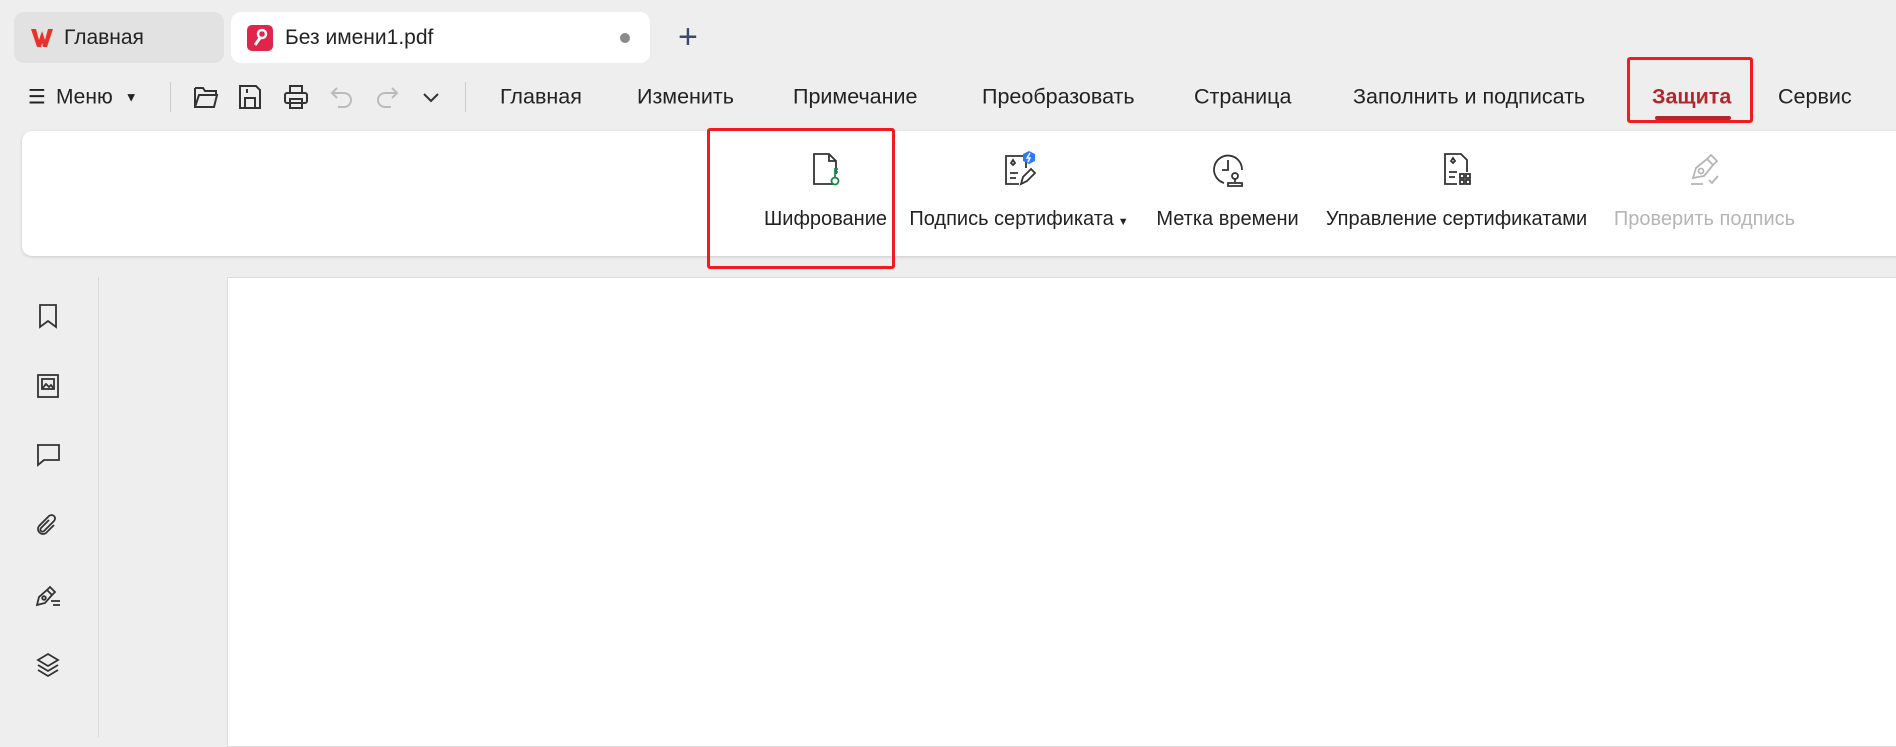 This screenshot has width=1896, height=747. What do you see at coordinates (1242, 97) in the screenshot?
I see `ribbon-tab-page: Страница` at bounding box center [1242, 97].